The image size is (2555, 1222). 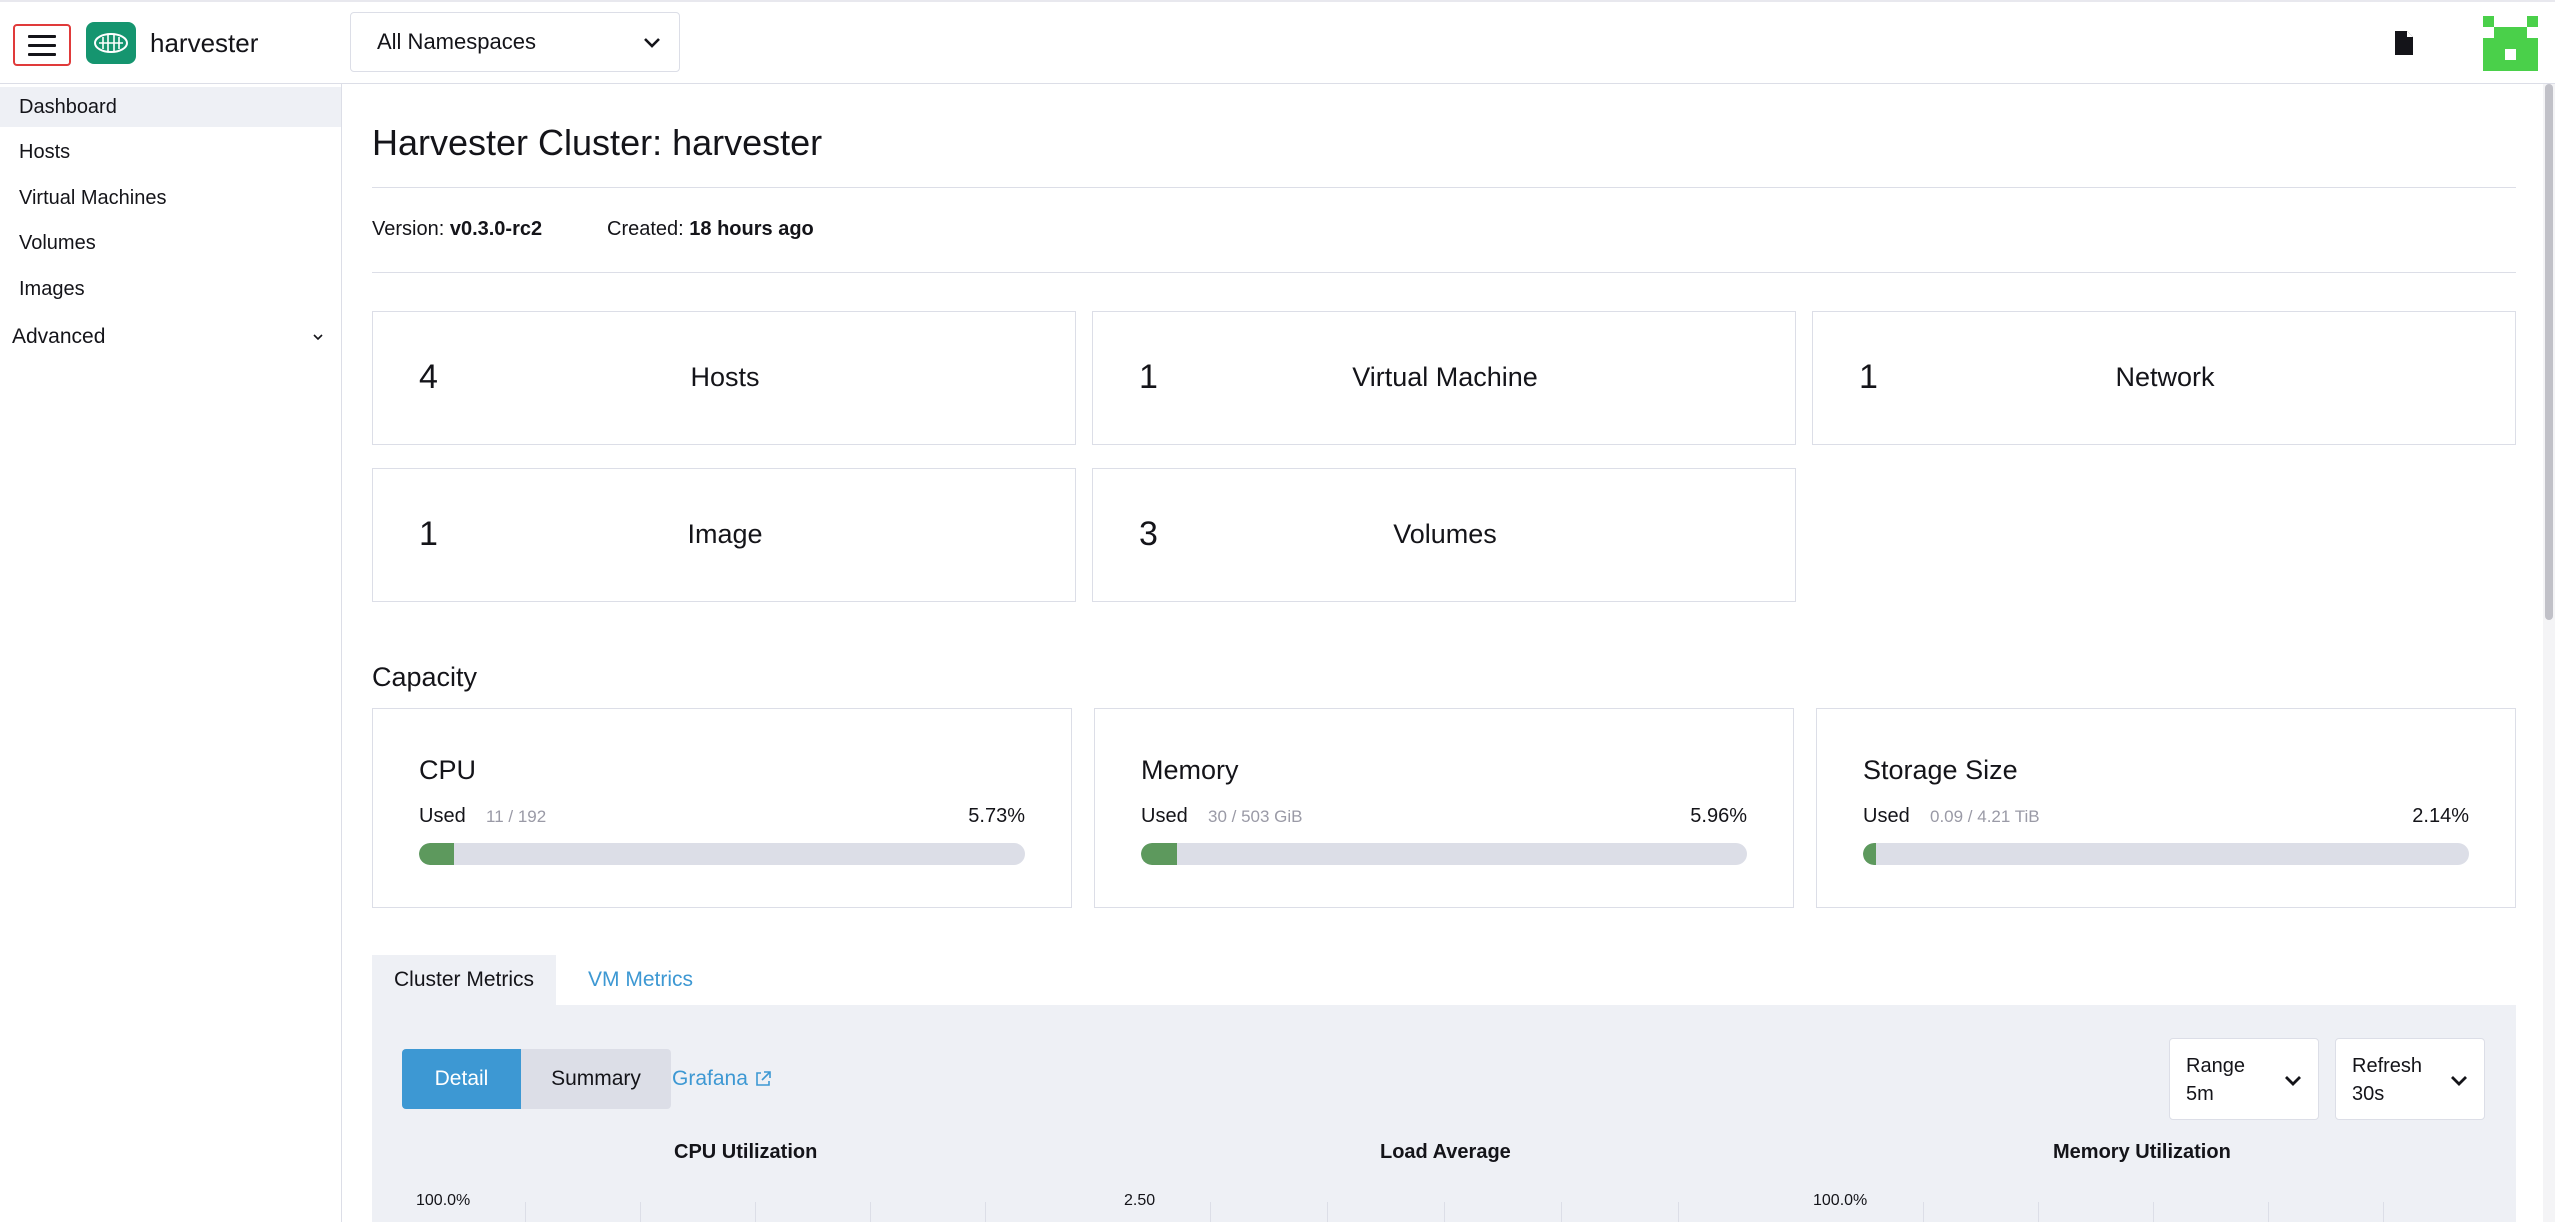 I want to click on created-label: Created:, so click(x=645, y=229).